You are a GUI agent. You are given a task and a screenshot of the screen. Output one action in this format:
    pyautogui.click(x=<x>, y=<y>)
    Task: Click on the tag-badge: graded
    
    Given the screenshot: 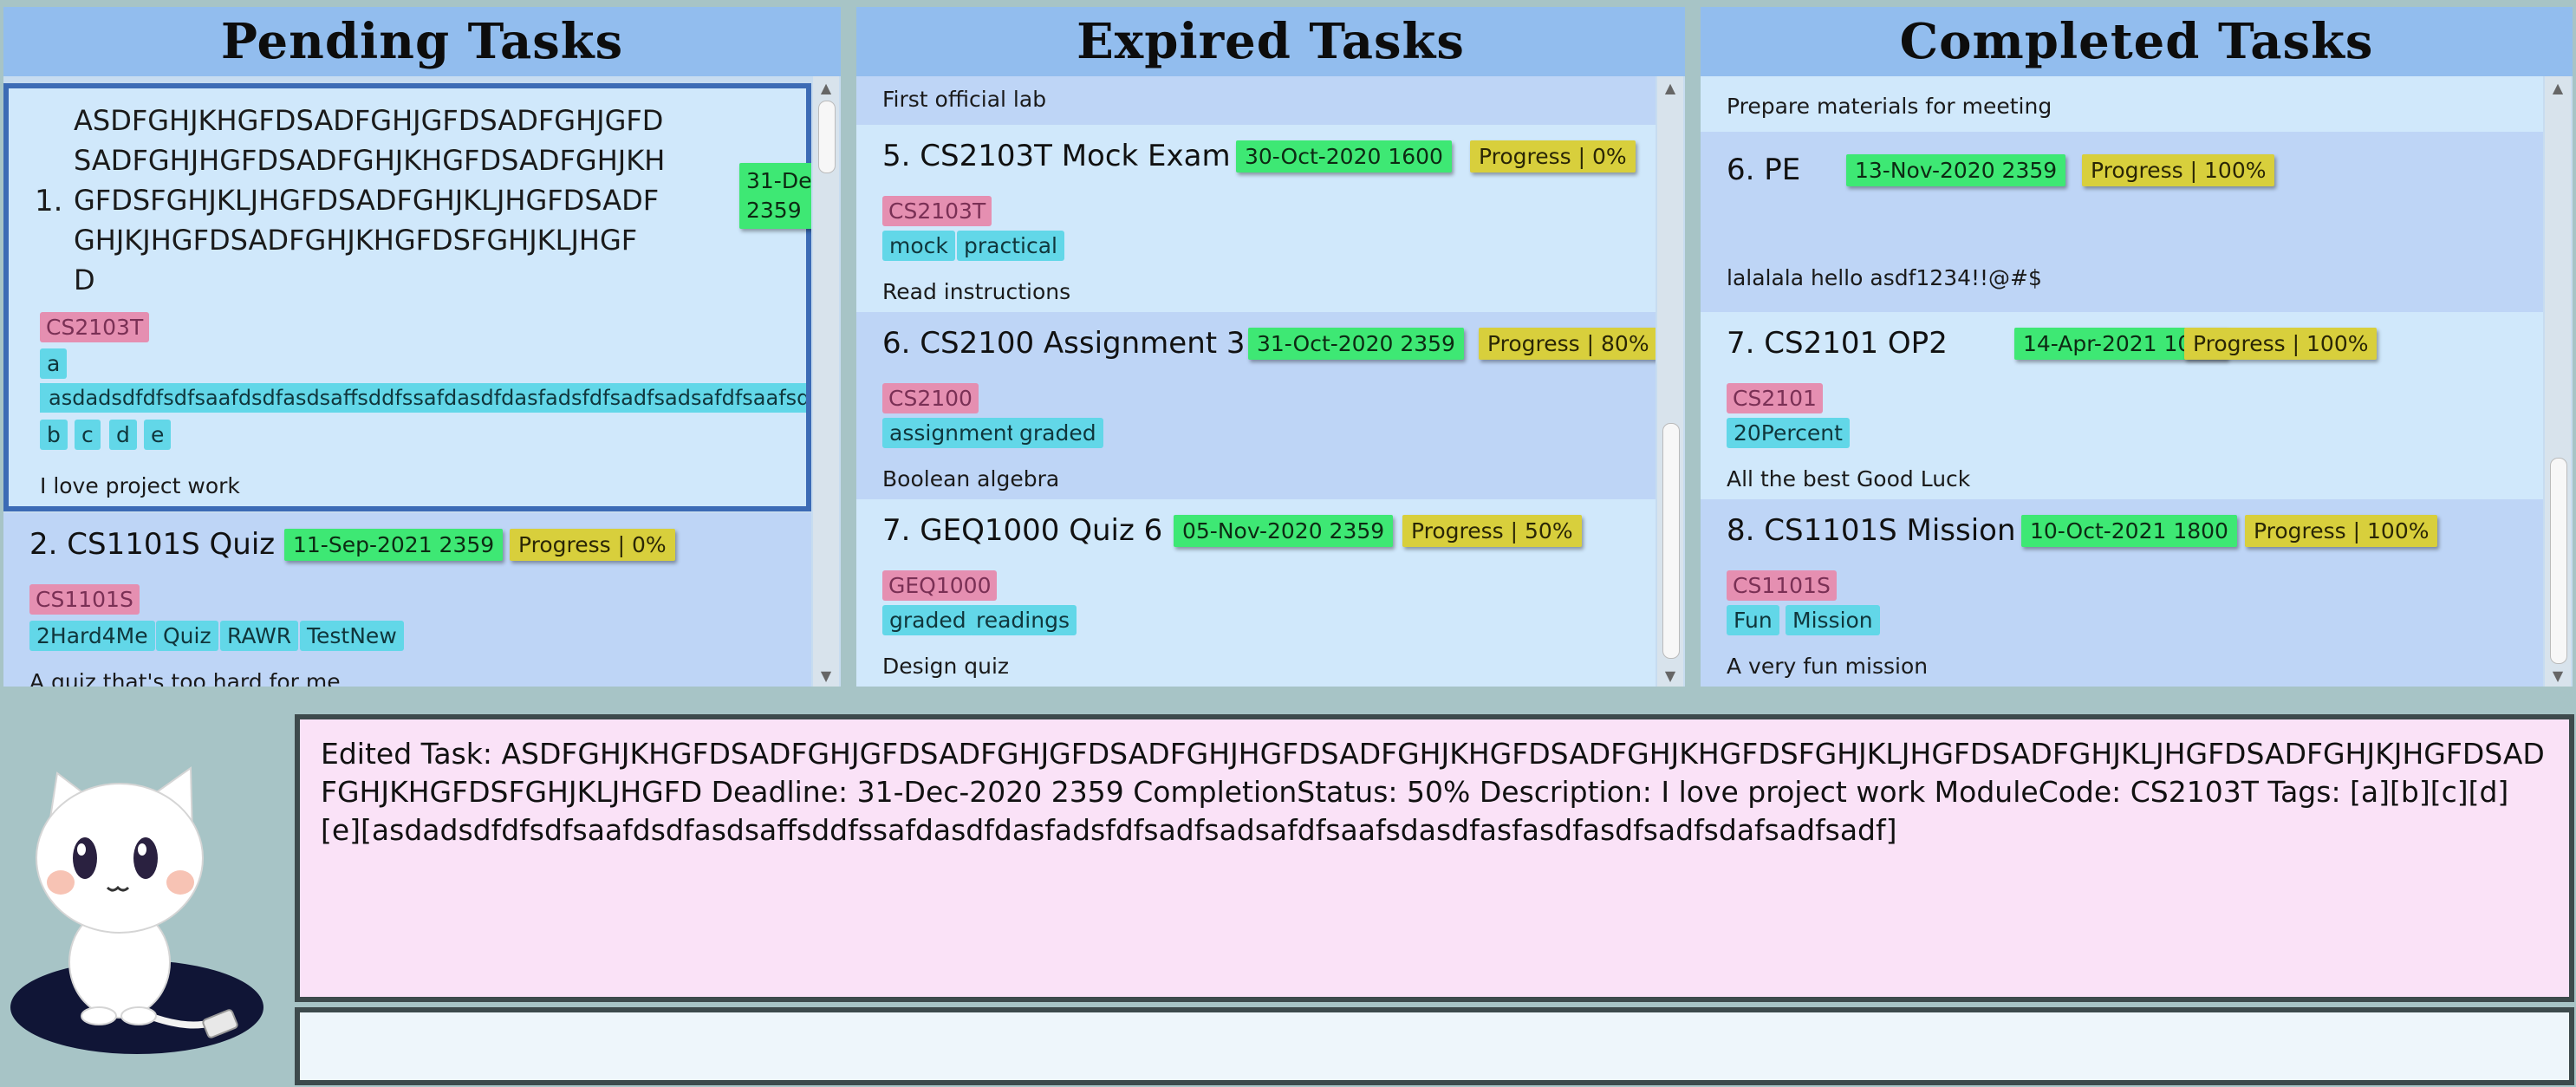 What is the action you would take?
    pyautogui.click(x=927, y=620)
    